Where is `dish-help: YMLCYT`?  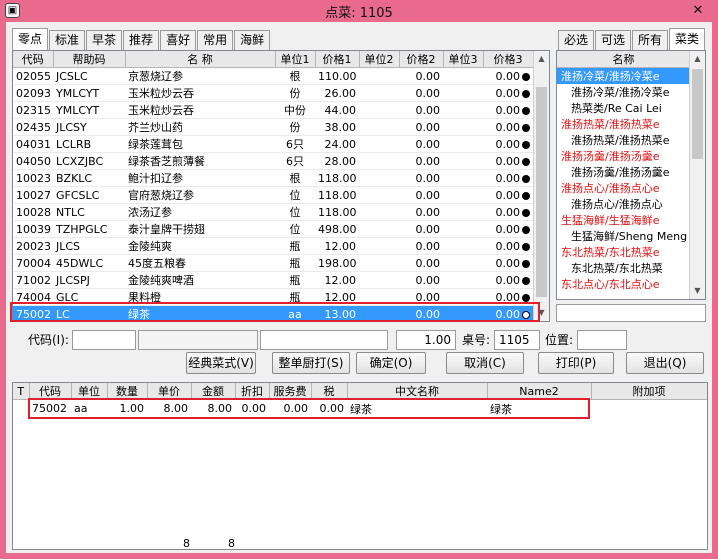 dish-help: YMLCYT is located at coordinates (89, 93).